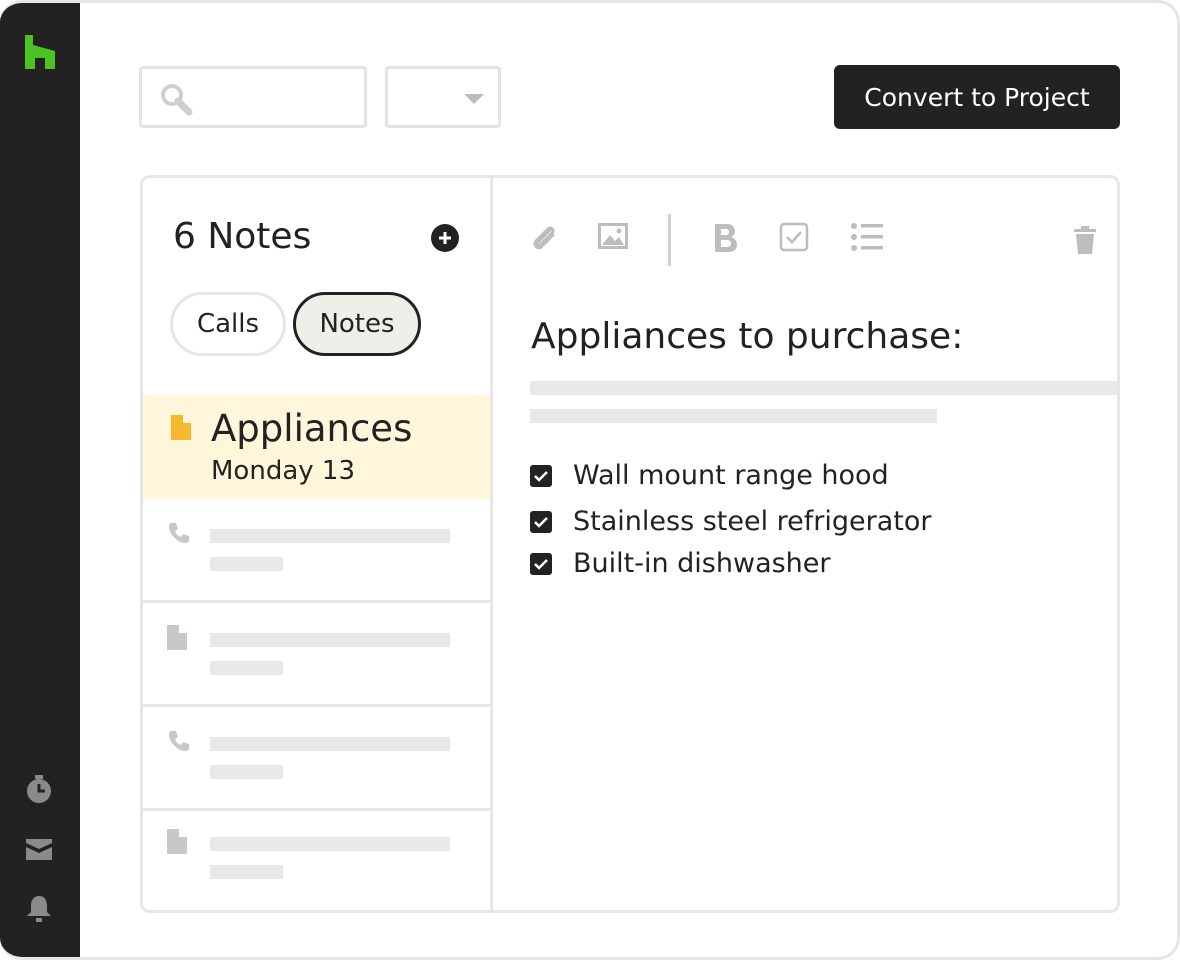  What do you see at coordinates (1085, 240) in the screenshot?
I see `trash-icon` at bounding box center [1085, 240].